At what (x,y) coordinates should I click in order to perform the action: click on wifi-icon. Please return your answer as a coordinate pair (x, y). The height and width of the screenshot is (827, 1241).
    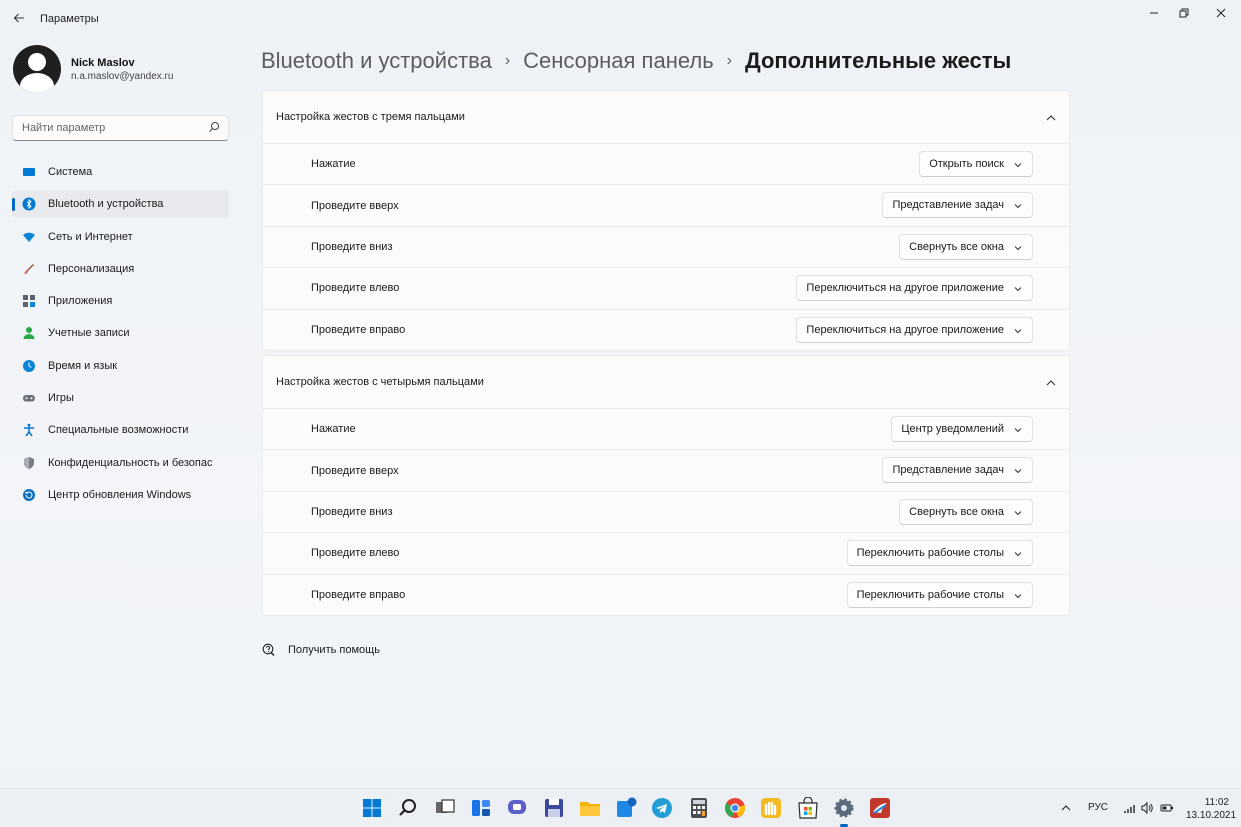
    Looking at the image, I should click on (29, 237).